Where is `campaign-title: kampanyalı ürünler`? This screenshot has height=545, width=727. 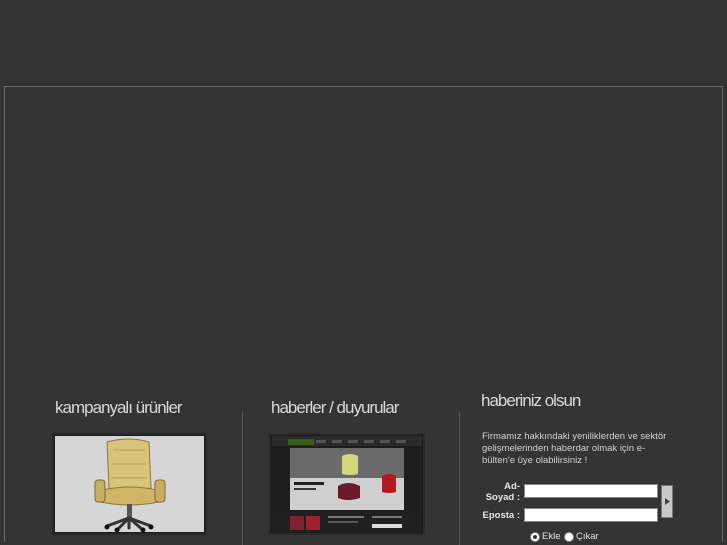 campaign-title: kampanyalı ürünler is located at coordinates (119, 407).